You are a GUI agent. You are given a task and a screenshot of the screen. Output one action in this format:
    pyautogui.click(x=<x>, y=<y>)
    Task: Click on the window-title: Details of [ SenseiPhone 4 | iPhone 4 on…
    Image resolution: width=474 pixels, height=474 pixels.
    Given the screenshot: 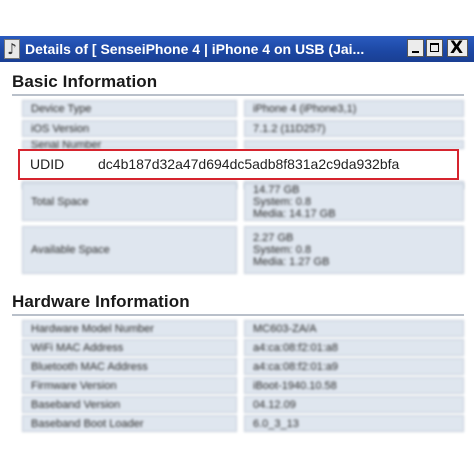 What is the action you would take?
    pyautogui.click(x=195, y=49)
    